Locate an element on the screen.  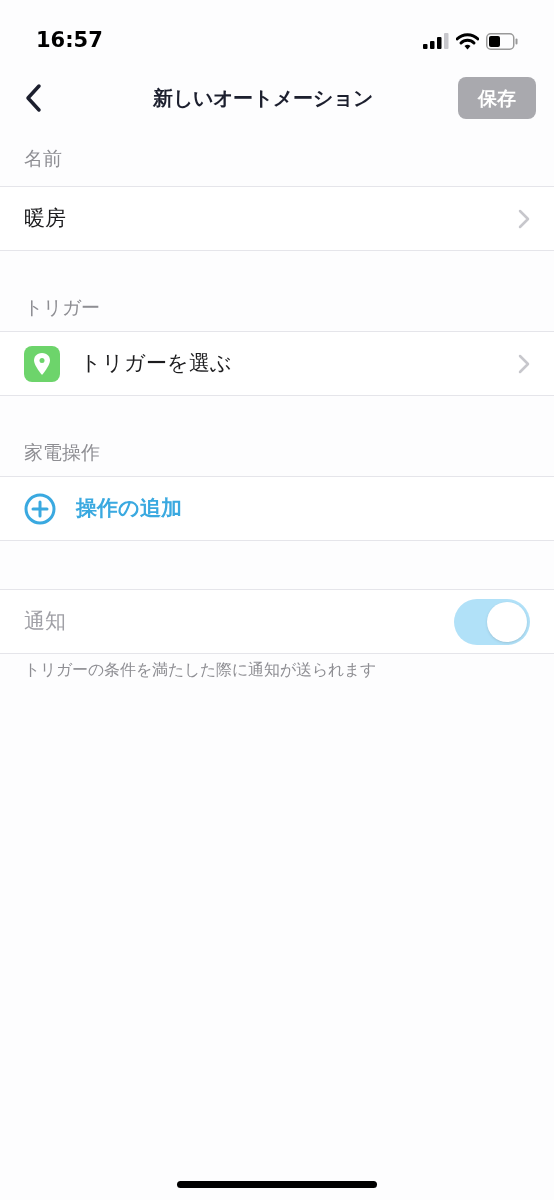
notification-label: 通知 is located at coordinates (45, 621).